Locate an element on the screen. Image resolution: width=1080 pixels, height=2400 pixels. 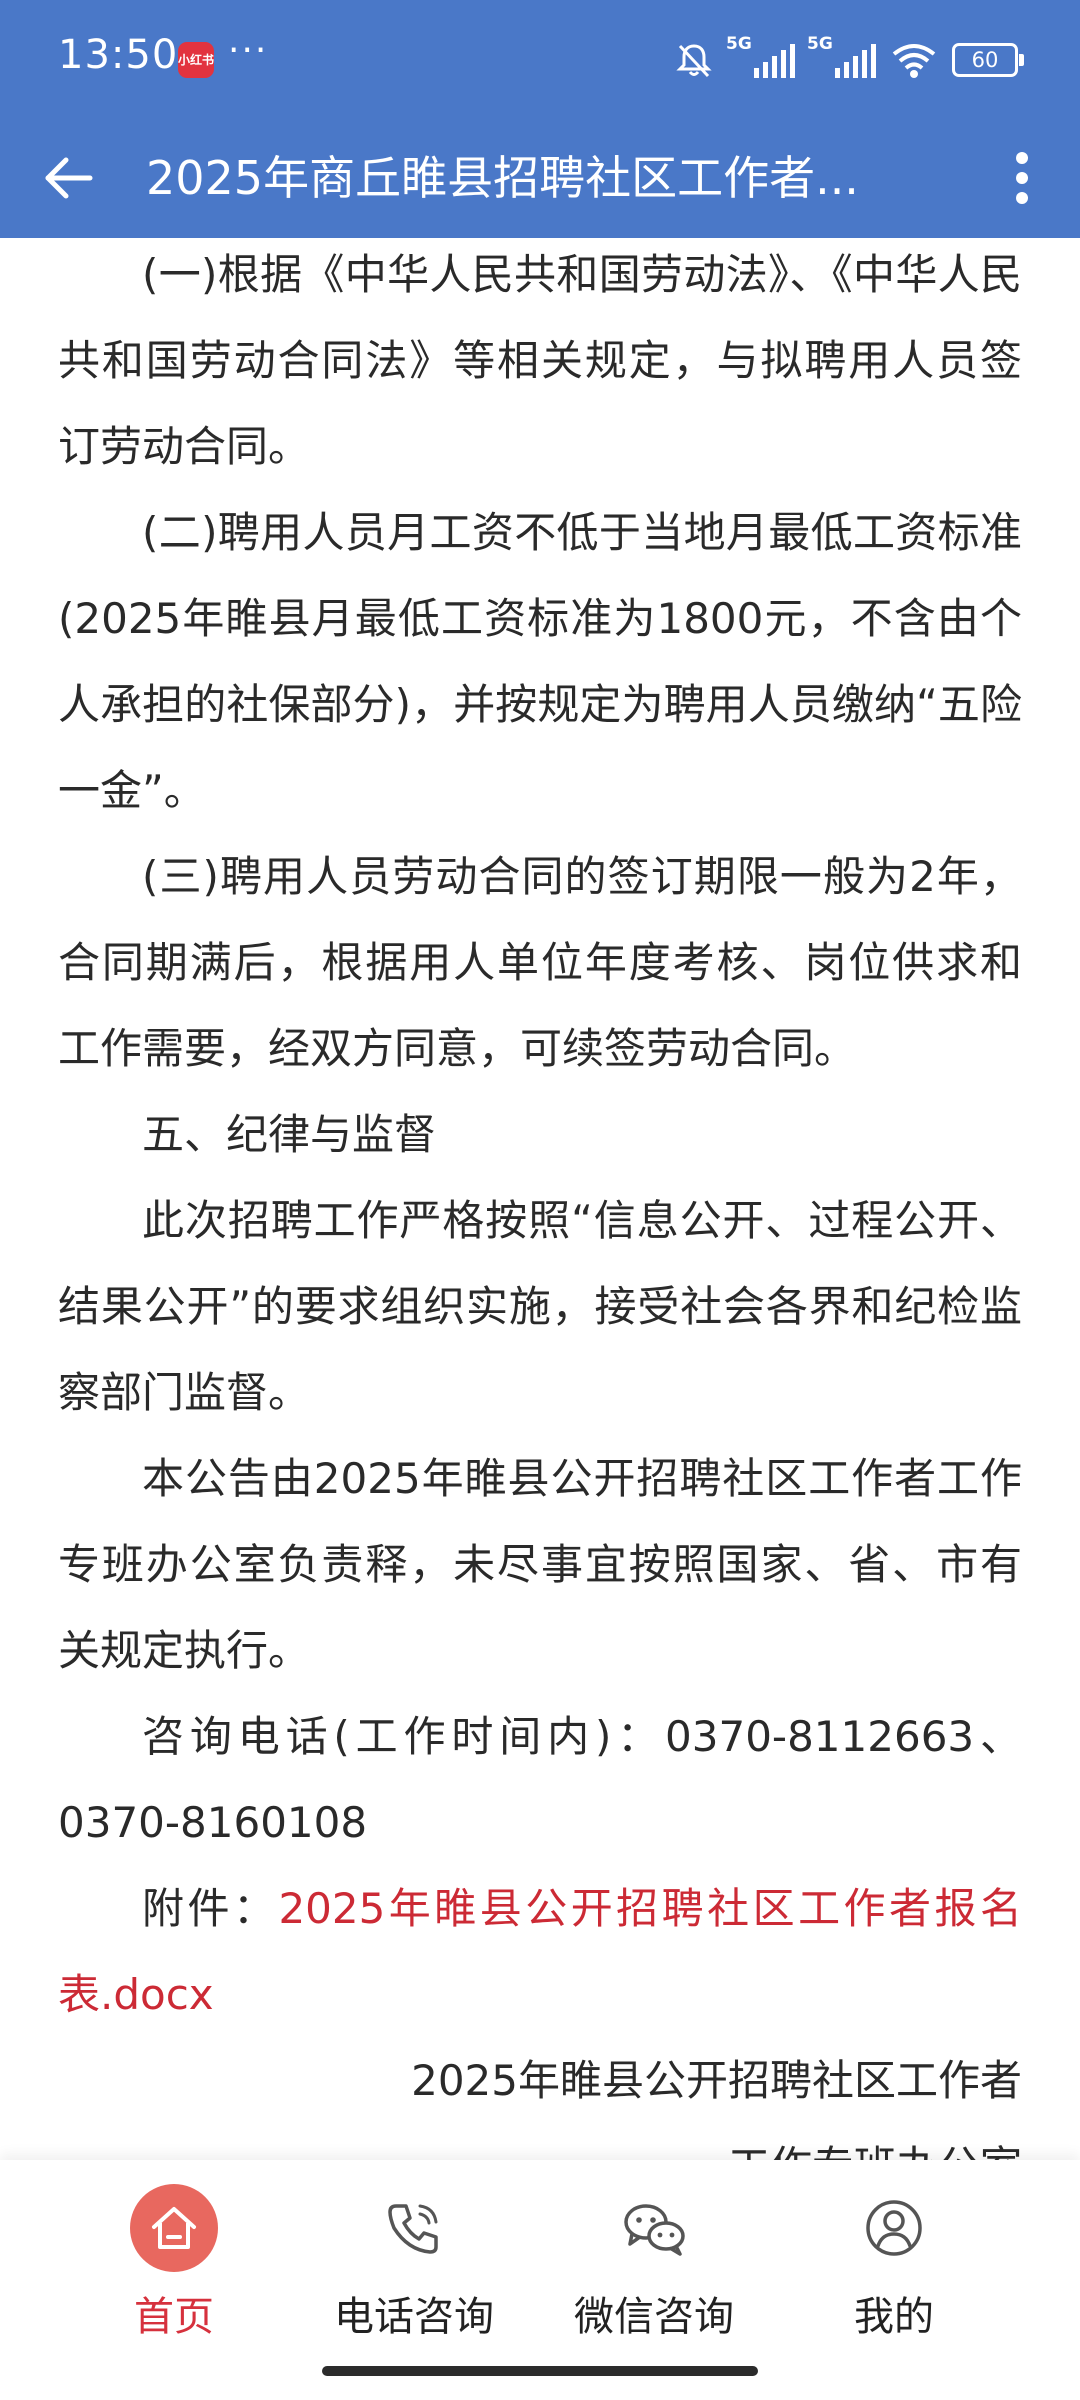
attachment-label: 附件： is located at coordinates (210, 1908).